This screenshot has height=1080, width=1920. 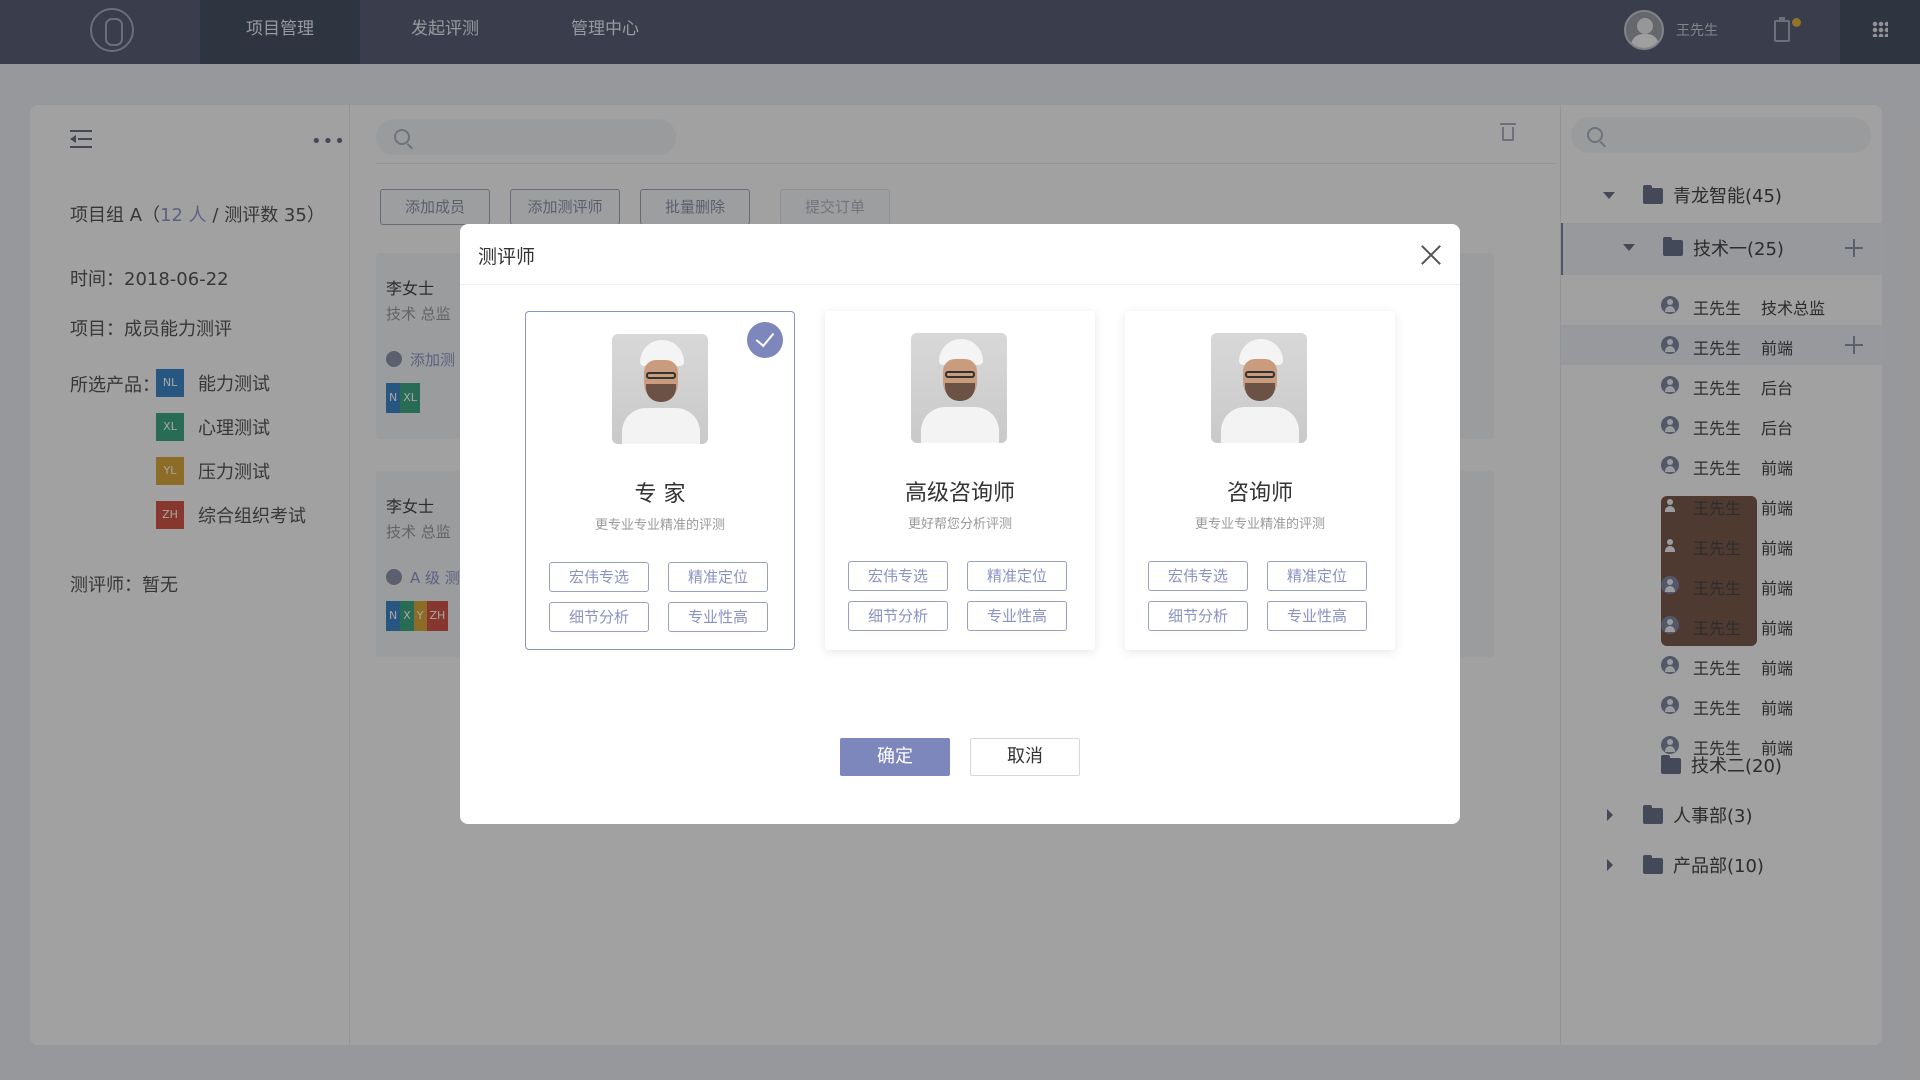 What do you see at coordinates (660, 480) in the screenshot?
I see `evaluator-card-expert: 专 家 更专业专业精准的评测 宏伟专选 精准定位 细节分析 专业性高` at bounding box center [660, 480].